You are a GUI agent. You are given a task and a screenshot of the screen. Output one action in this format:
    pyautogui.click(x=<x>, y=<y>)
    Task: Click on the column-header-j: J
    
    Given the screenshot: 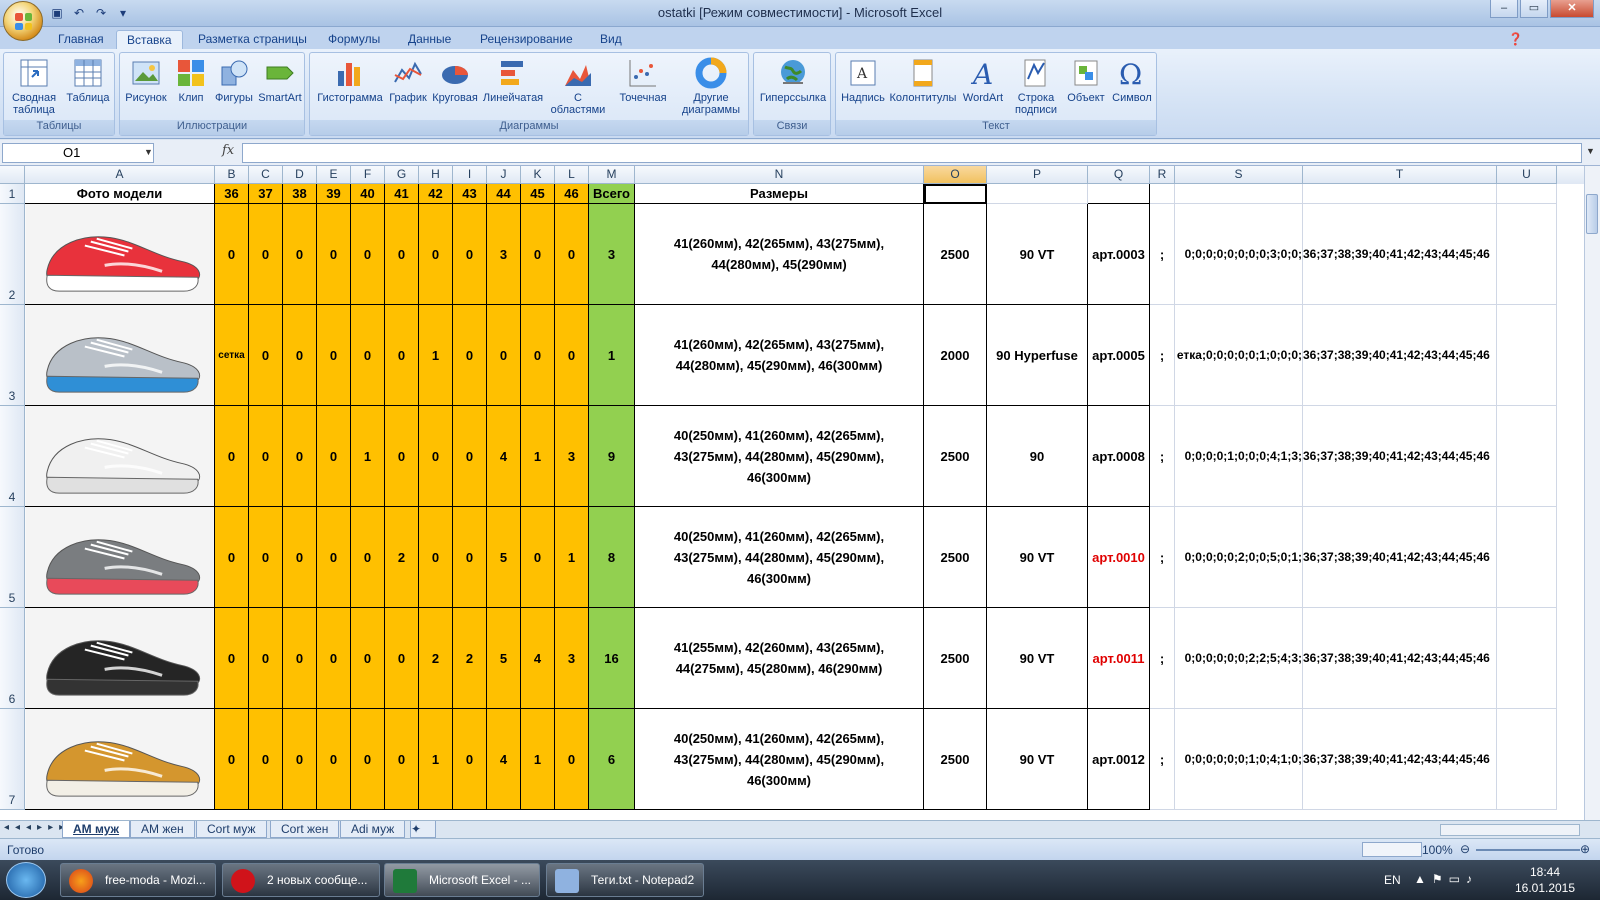 What is the action you would take?
    pyautogui.click(x=504, y=175)
    